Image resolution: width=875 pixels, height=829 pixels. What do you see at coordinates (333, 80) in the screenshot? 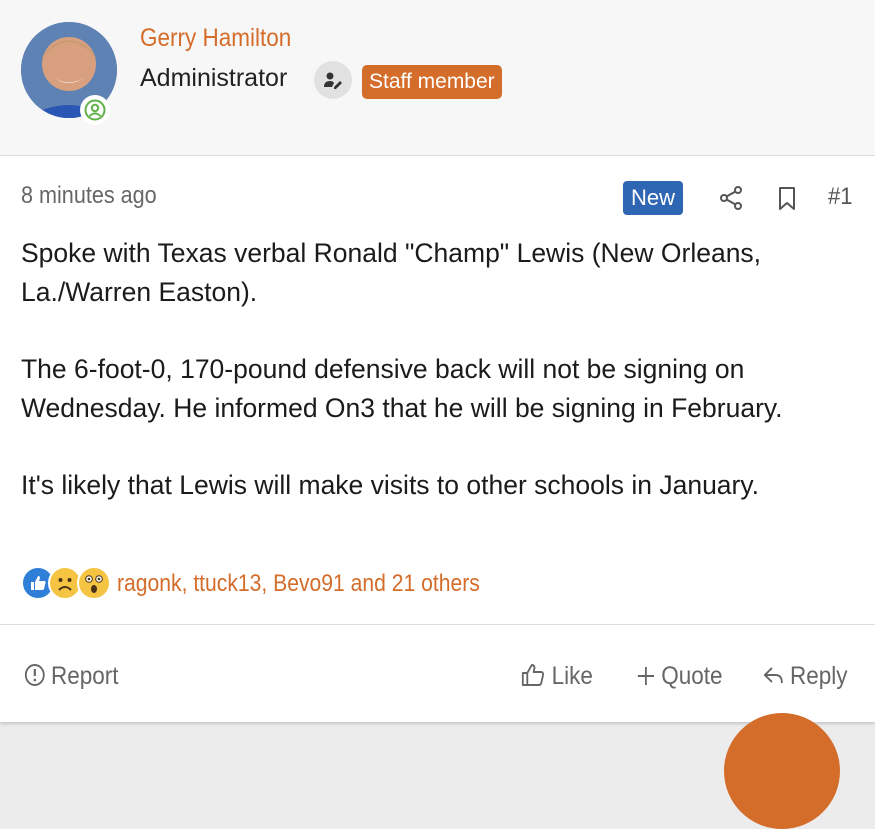
I see `user-edit-icon` at bounding box center [333, 80].